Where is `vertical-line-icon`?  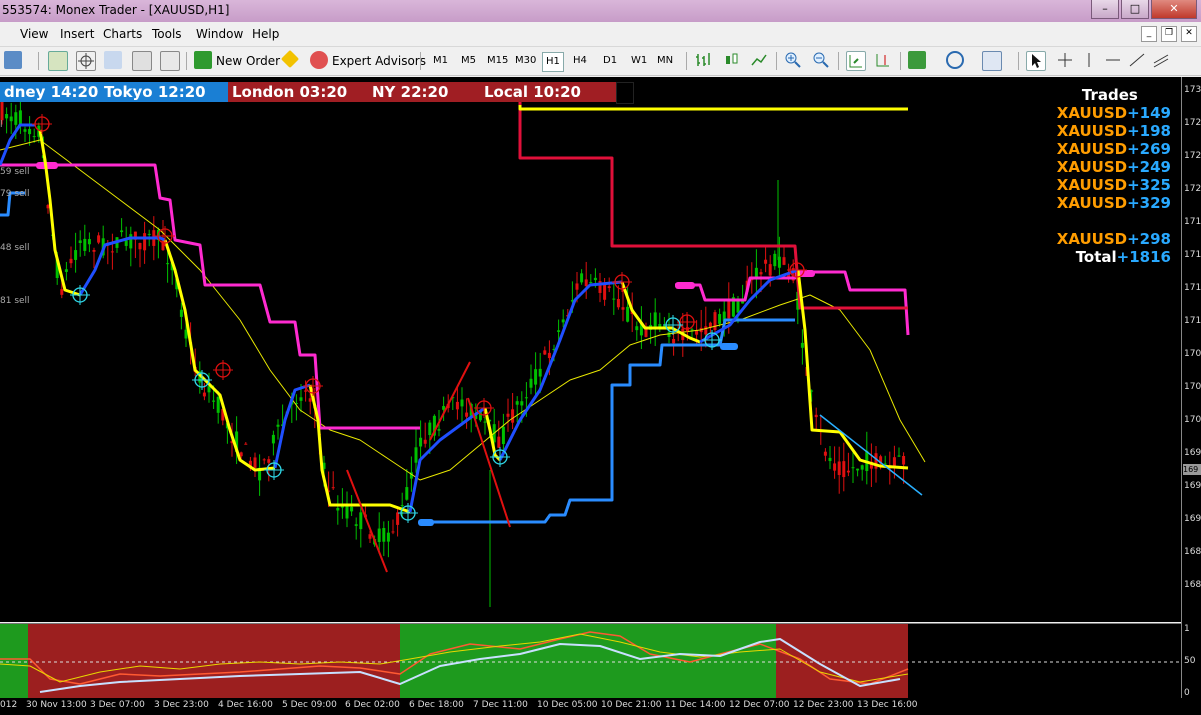
vertical-line-icon is located at coordinates (1089, 60).